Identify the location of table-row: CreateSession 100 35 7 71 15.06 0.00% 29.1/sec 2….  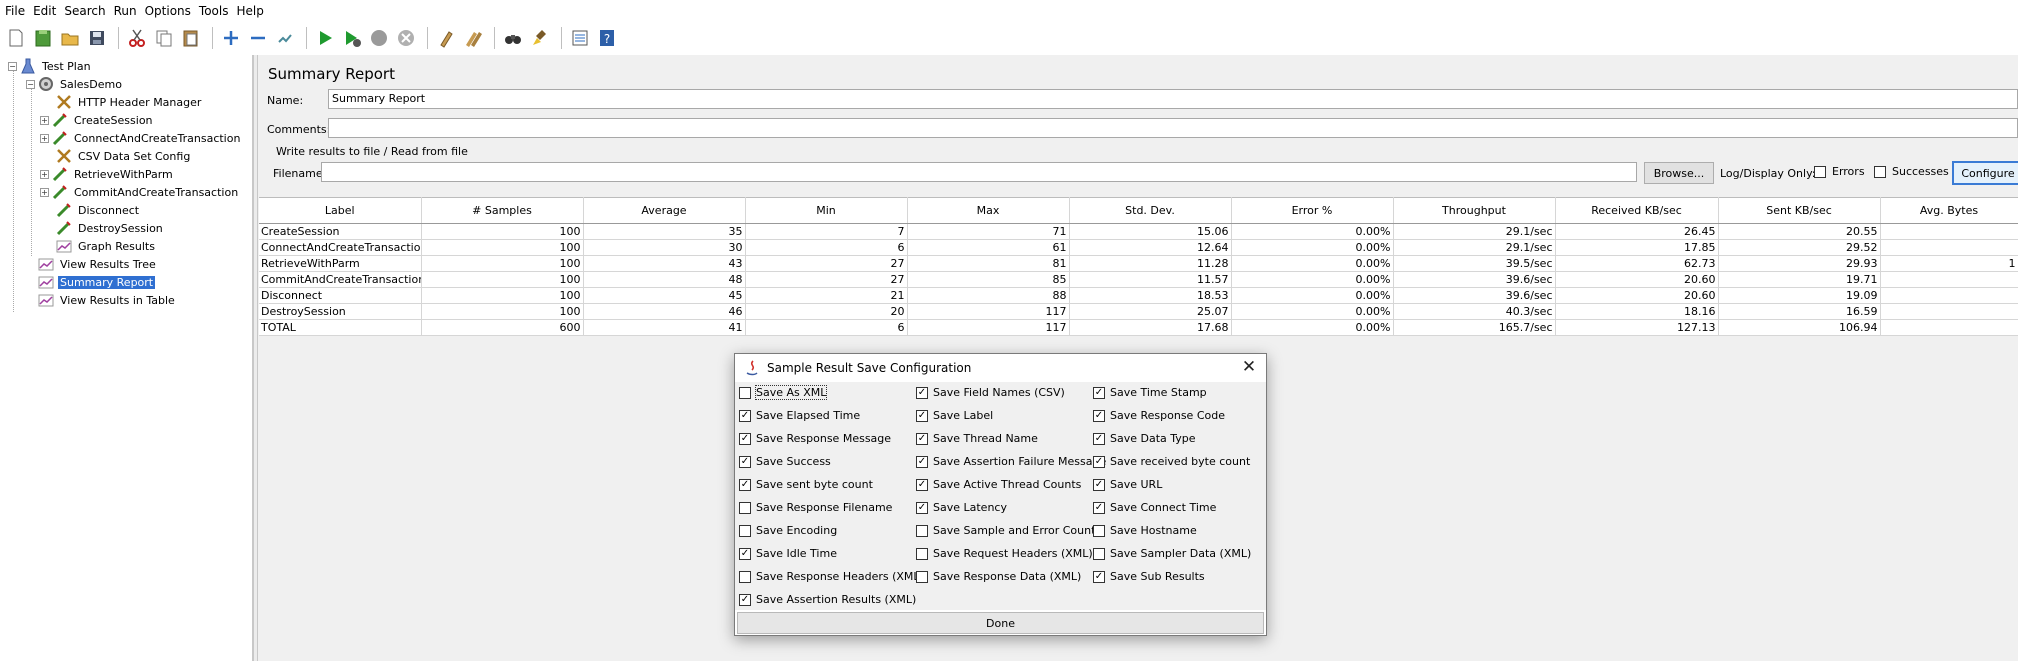
(1138, 231).